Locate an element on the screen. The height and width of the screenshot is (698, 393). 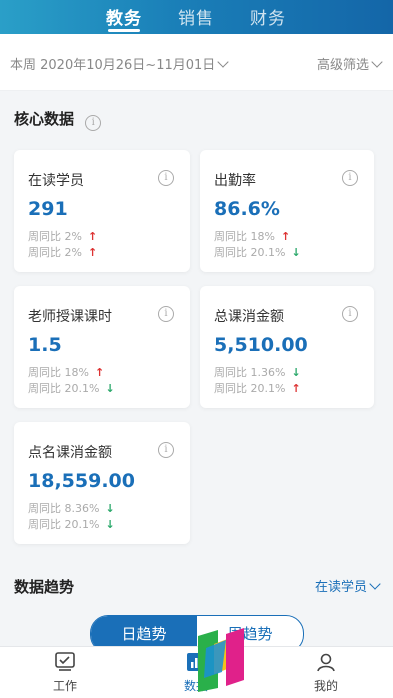
advanced-filter-label: 高级筛选 is located at coordinates (342, 65).